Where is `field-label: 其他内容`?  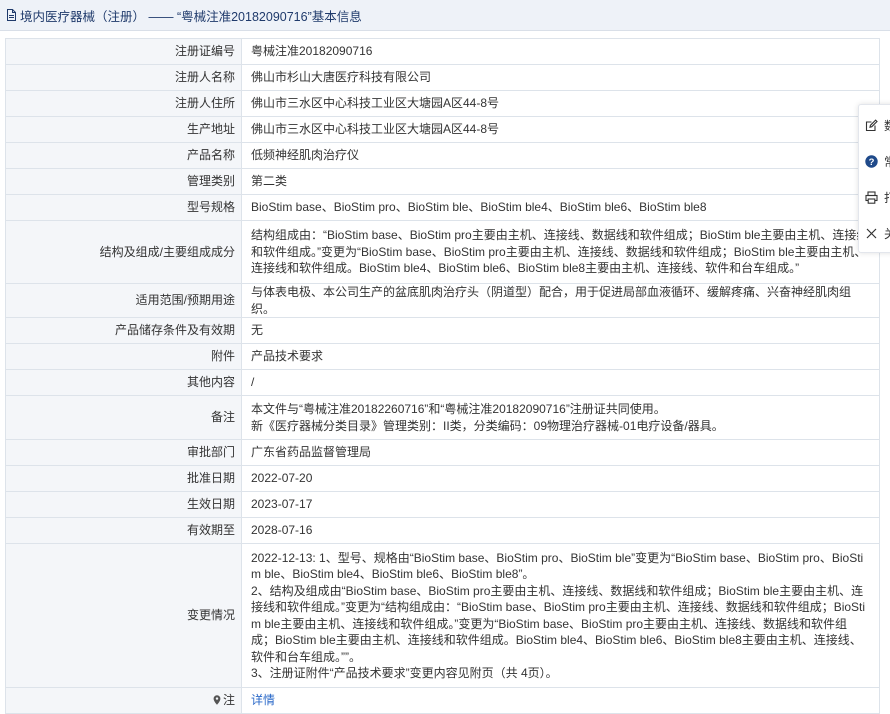
field-label: 其他内容 is located at coordinates (123, 382).